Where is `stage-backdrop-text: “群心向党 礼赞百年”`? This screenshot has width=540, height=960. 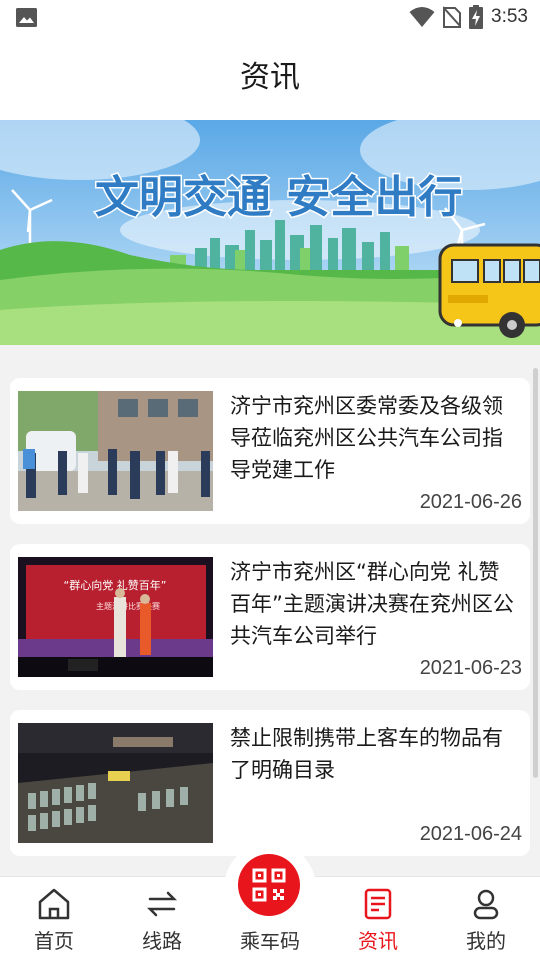
stage-backdrop-text: “群心向党 礼赞百年” is located at coordinates (115, 585).